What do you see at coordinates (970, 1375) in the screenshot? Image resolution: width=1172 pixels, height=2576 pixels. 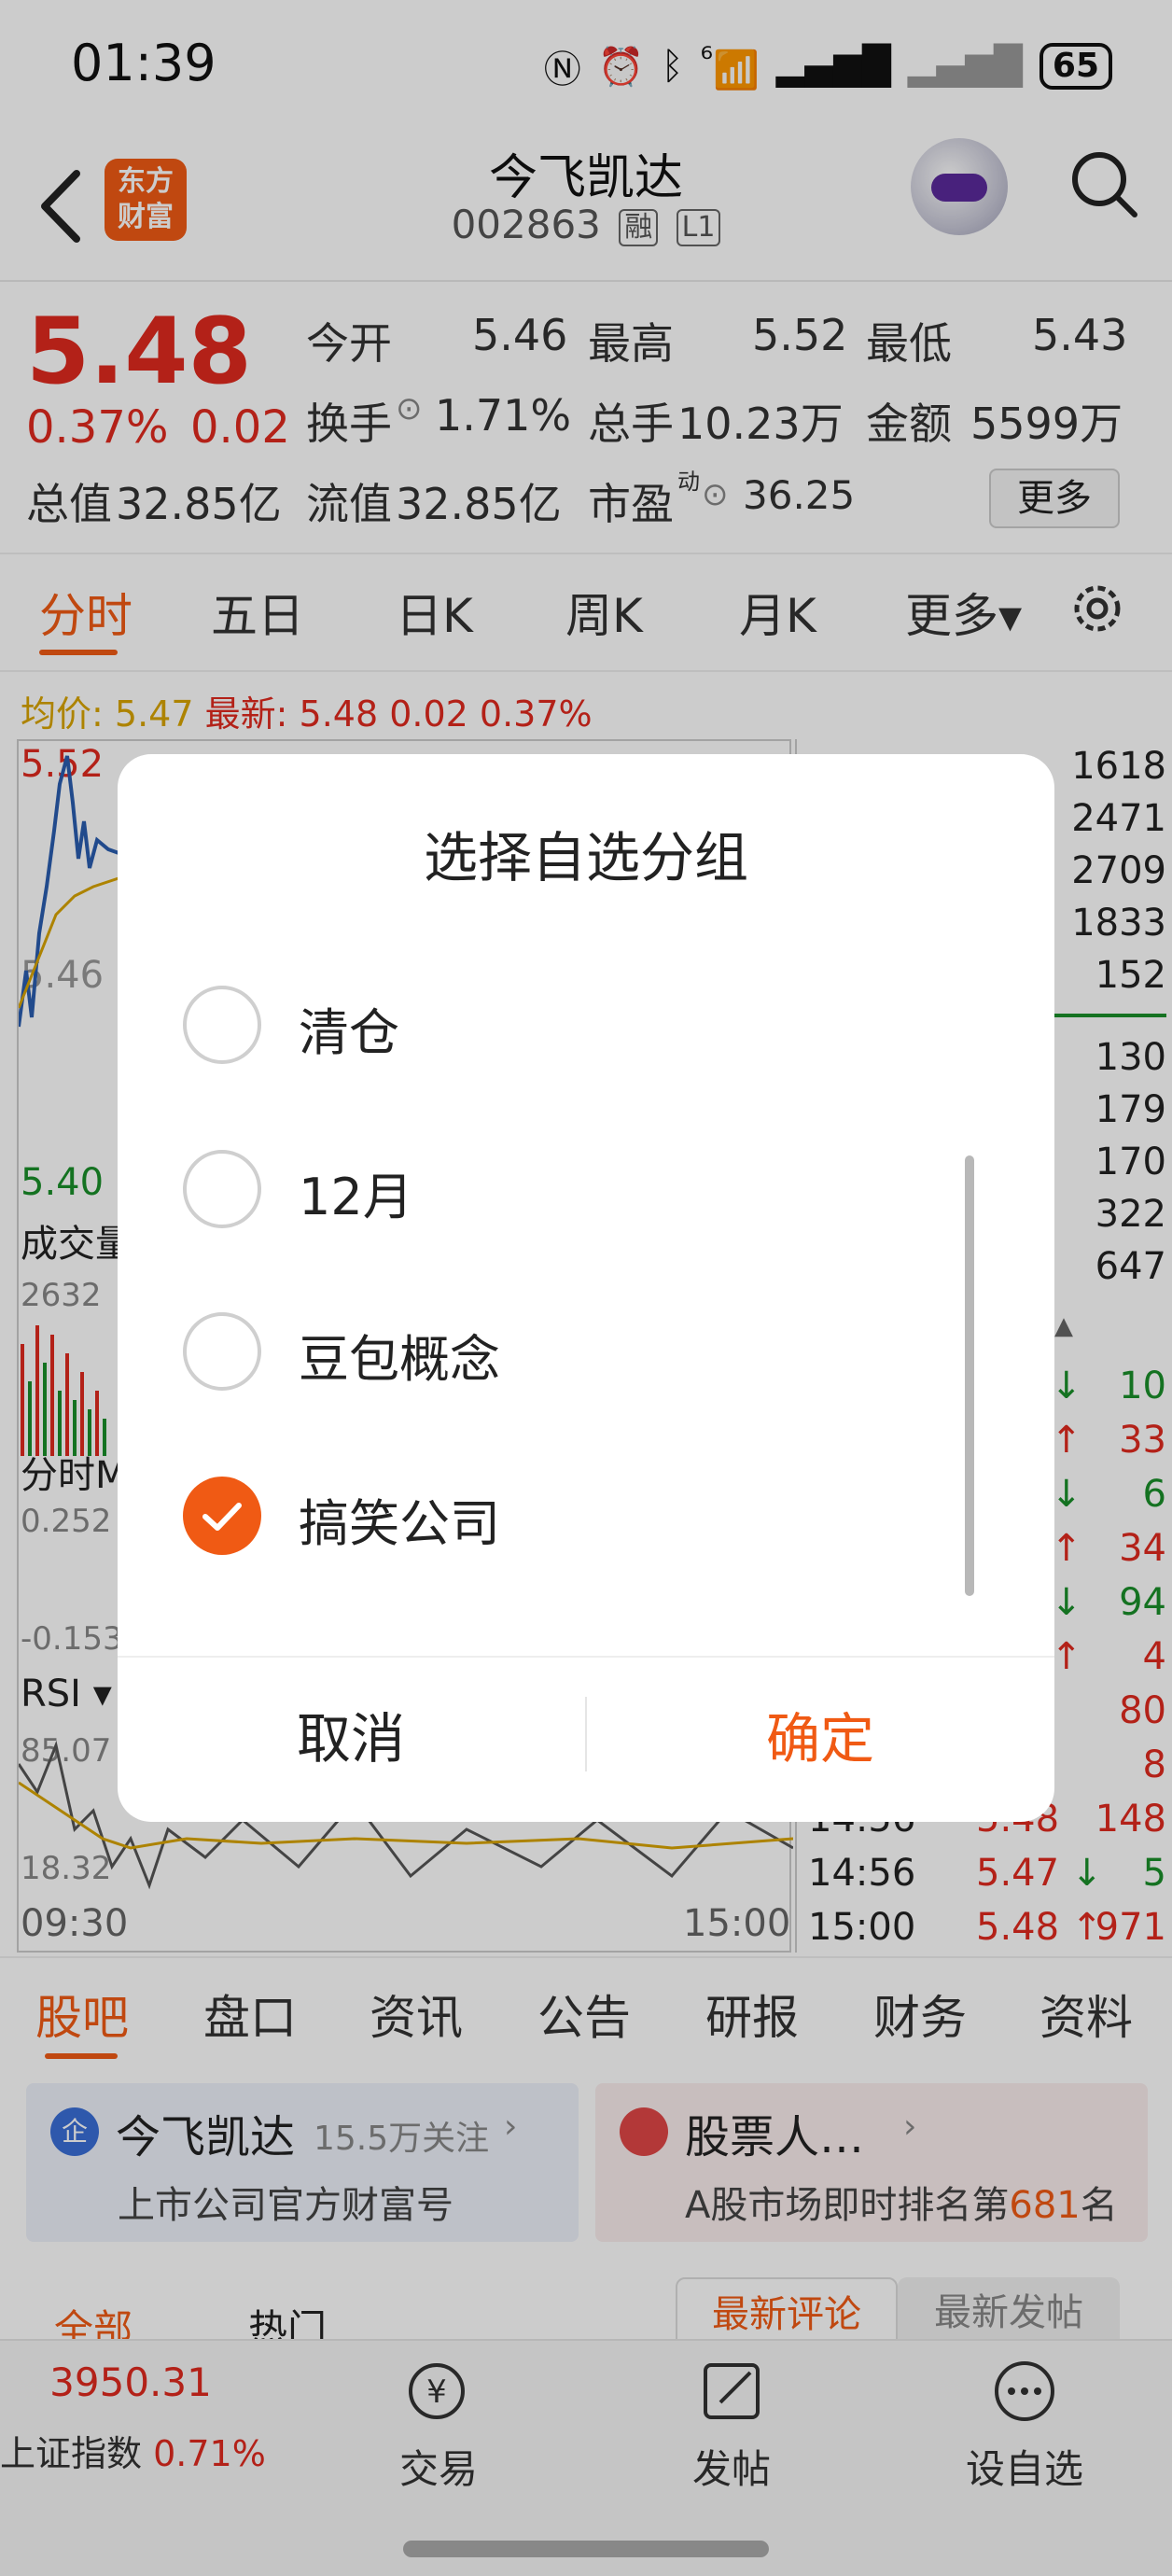 I see `dialog-scrollbar` at bounding box center [970, 1375].